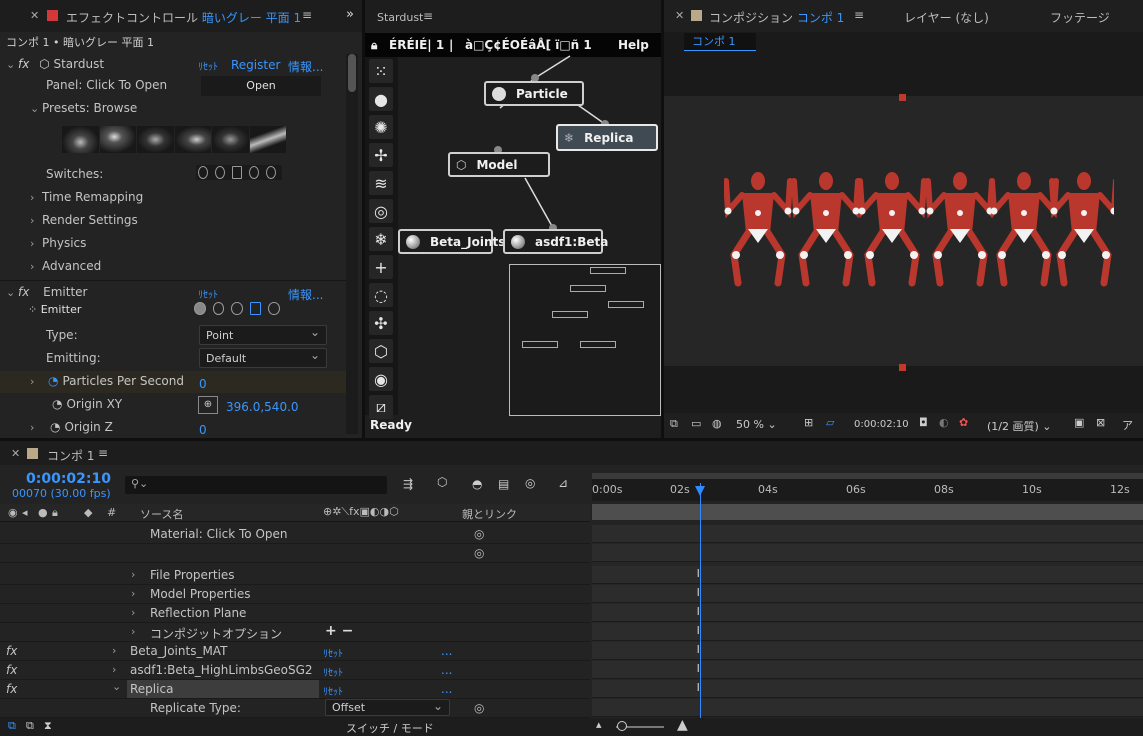  I want to click on monitor-icon: ▭, so click(696, 423).